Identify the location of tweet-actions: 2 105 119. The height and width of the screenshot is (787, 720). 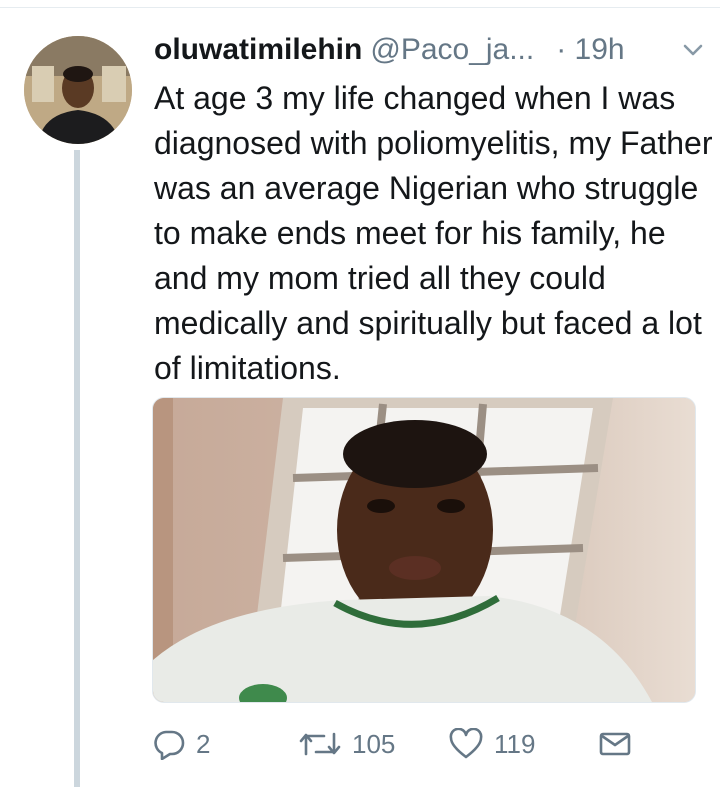
(432, 744).